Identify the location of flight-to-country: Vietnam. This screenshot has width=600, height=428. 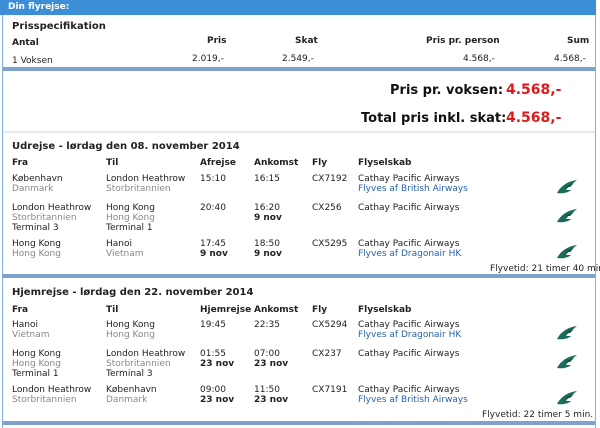
(125, 254).